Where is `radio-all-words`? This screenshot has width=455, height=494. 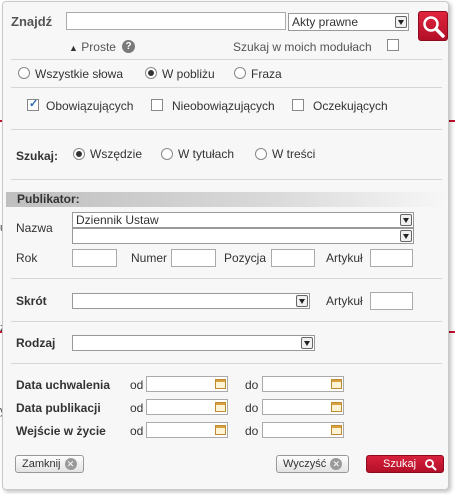 radio-all-words is located at coordinates (24, 73).